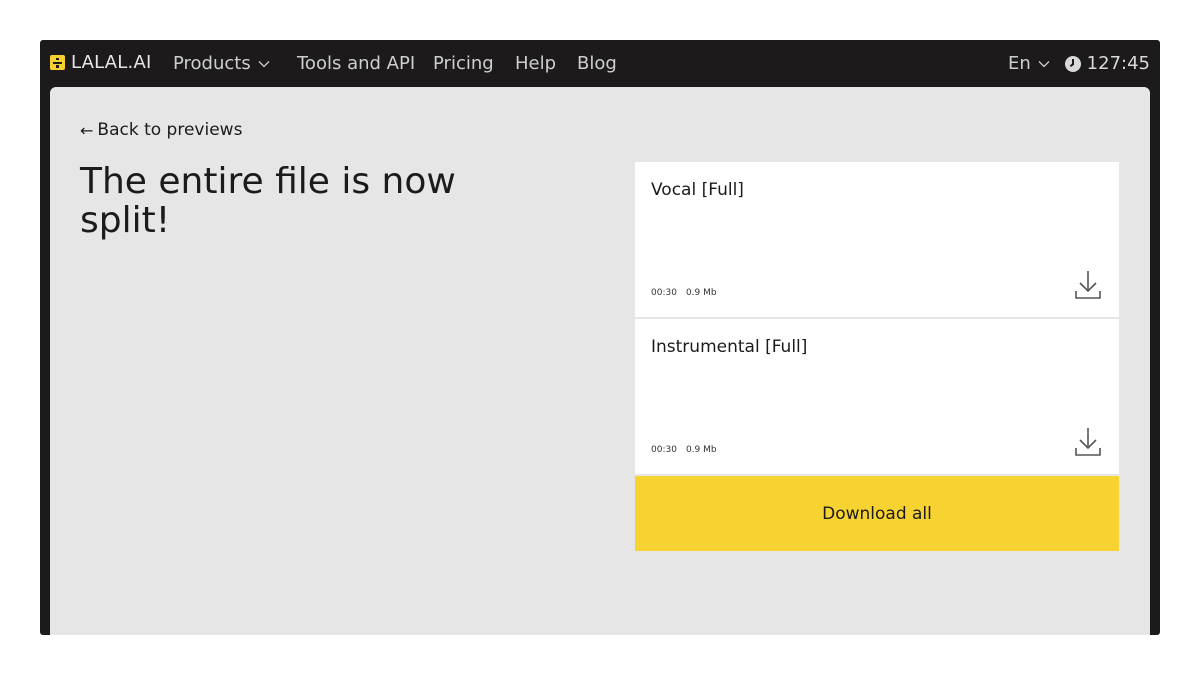 This screenshot has width=1200, height=675. What do you see at coordinates (1019, 63) in the screenshot?
I see `language-label: En` at bounding box center [1019, 63].